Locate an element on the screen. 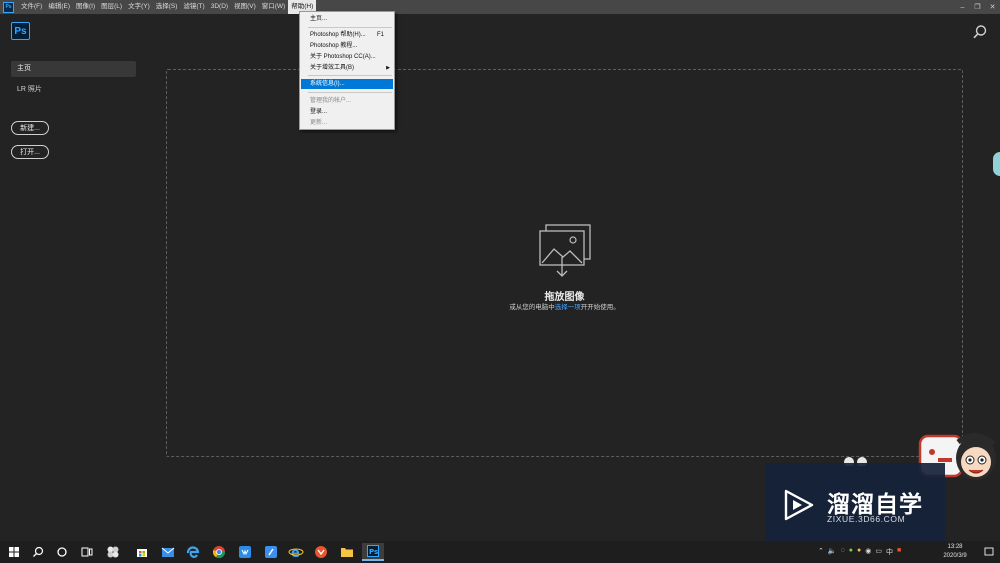  system-tray: ⌃ 🔈 ◌ ● ● ◉ ▭ 中 ■ is located at coordinates (859, 552).